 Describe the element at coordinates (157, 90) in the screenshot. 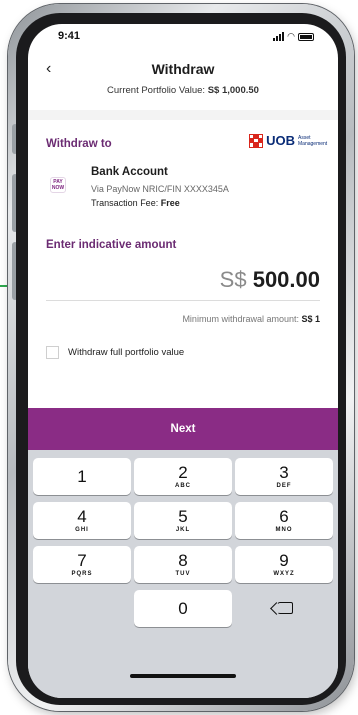

I see `portfolio-value-prefix: Current Portfolio Value:` at that location.